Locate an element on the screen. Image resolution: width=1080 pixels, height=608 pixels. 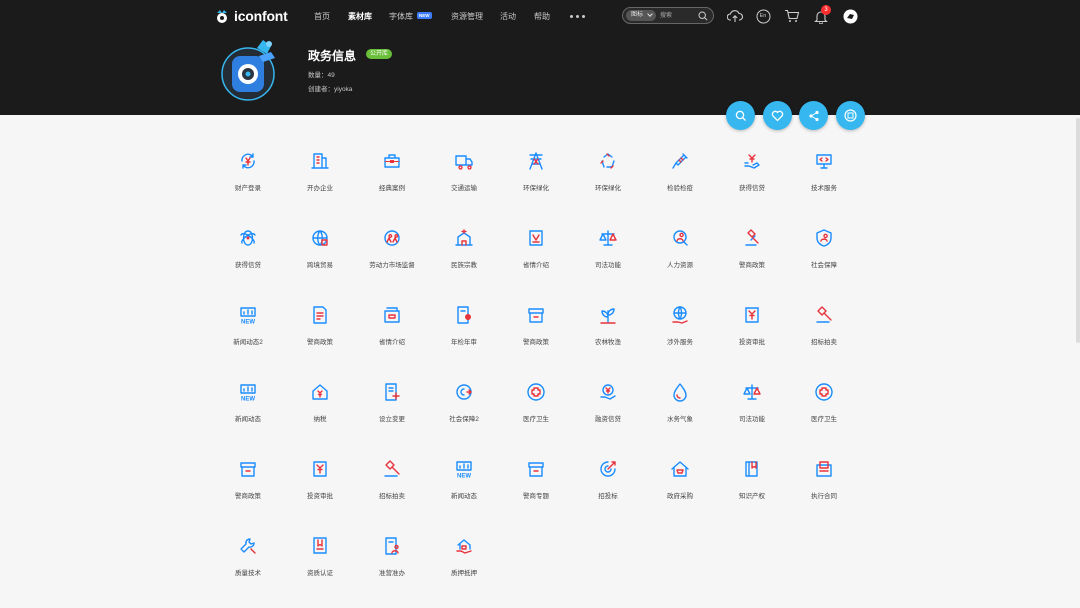
nav-home: 首页 is located at coordinates (322, 16).